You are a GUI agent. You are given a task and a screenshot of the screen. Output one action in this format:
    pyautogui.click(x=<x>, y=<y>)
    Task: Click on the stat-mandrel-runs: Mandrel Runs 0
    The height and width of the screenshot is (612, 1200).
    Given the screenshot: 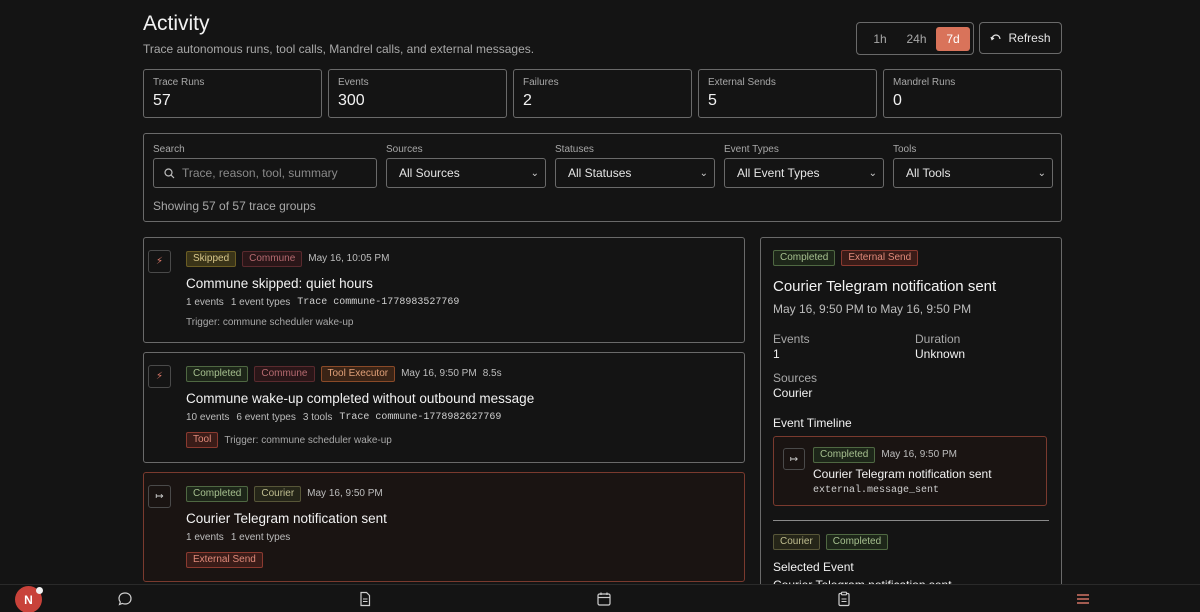 What is the action you would take?
    pyautogui.click(x=972, y=93)
    